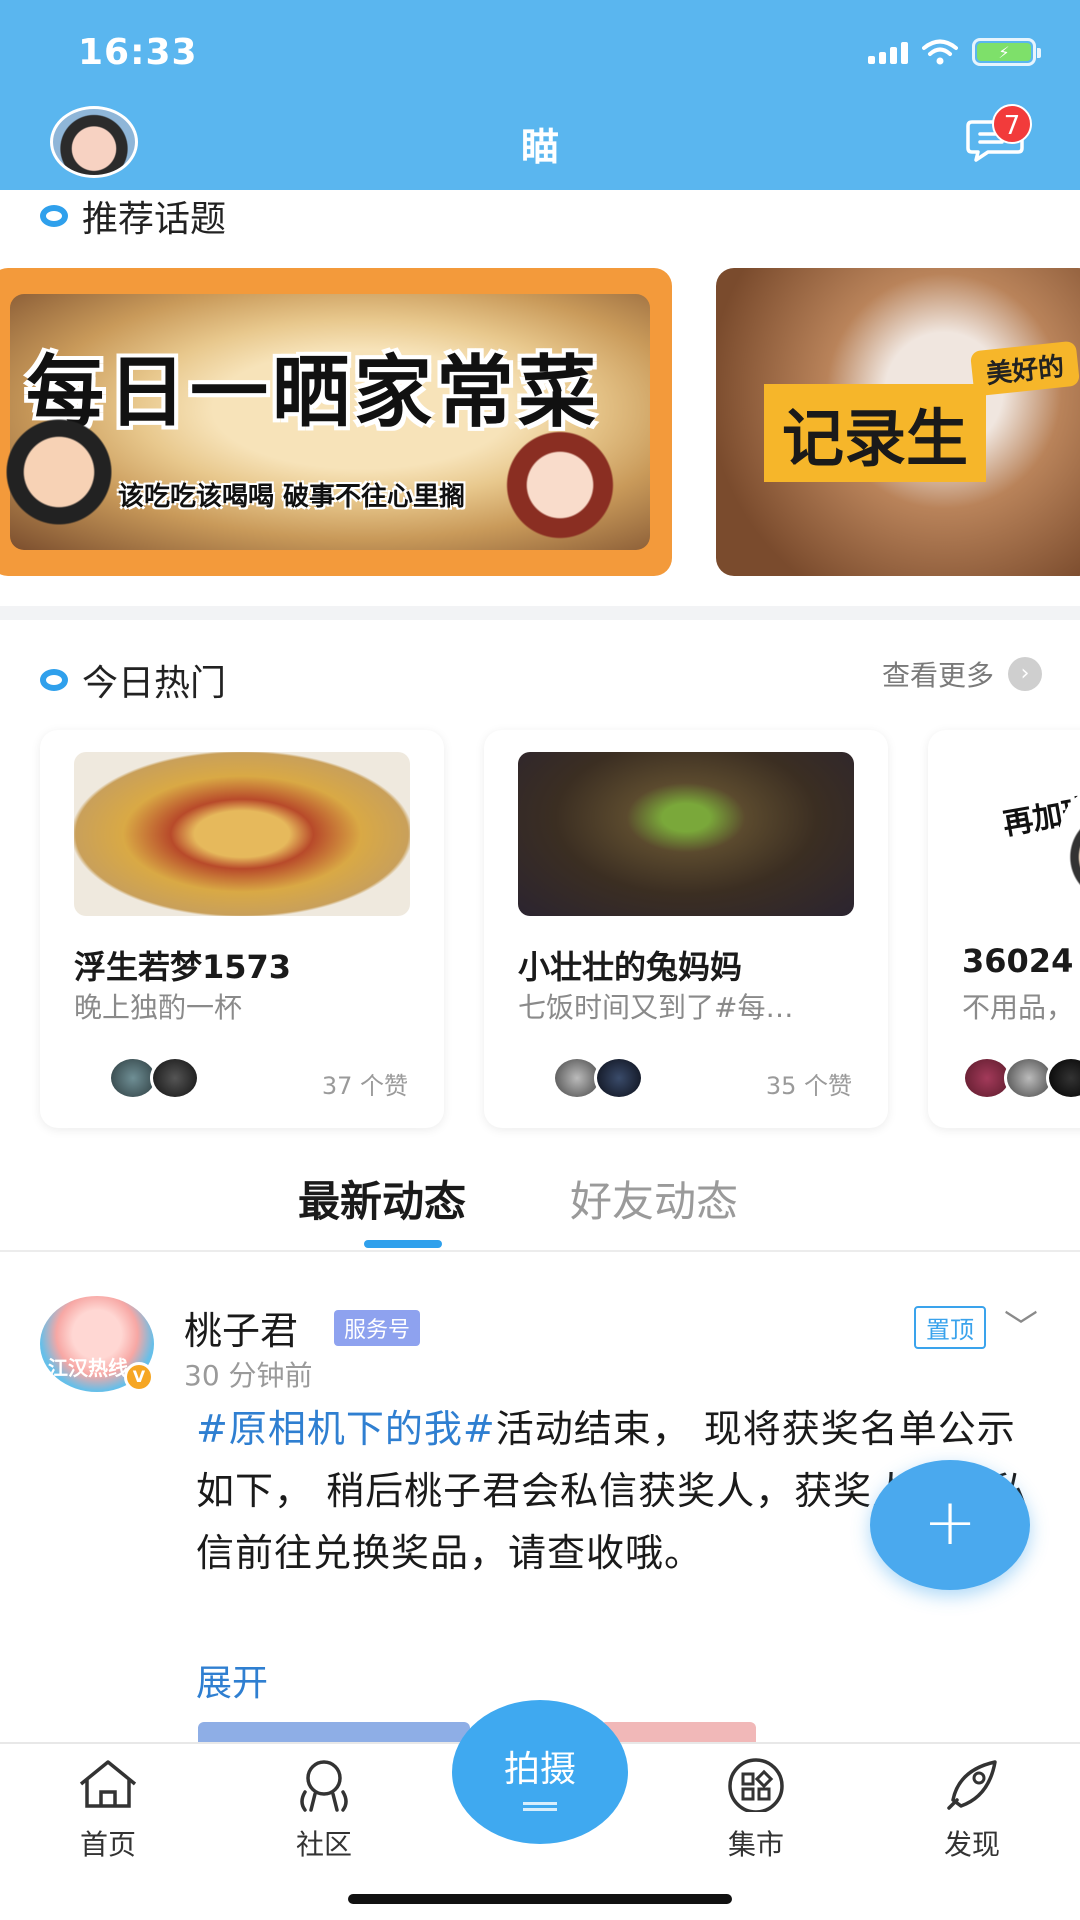  What do you see at coordinates (1012, 124) in the screenshot?
I see `message-count-badge: 7` at bounding box center [1012, 124].